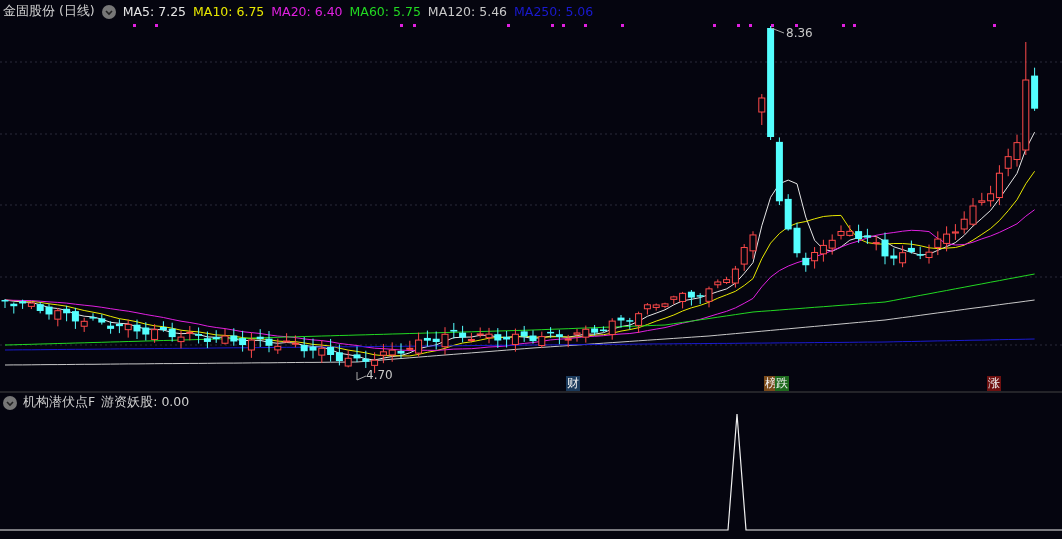 This screenshot has width=1062, height=539. What do you see at coordinates (554, 11) in the screenshot?
I see `moving-average-reading: MA250: 5.06` at bounding box center [554, 11].